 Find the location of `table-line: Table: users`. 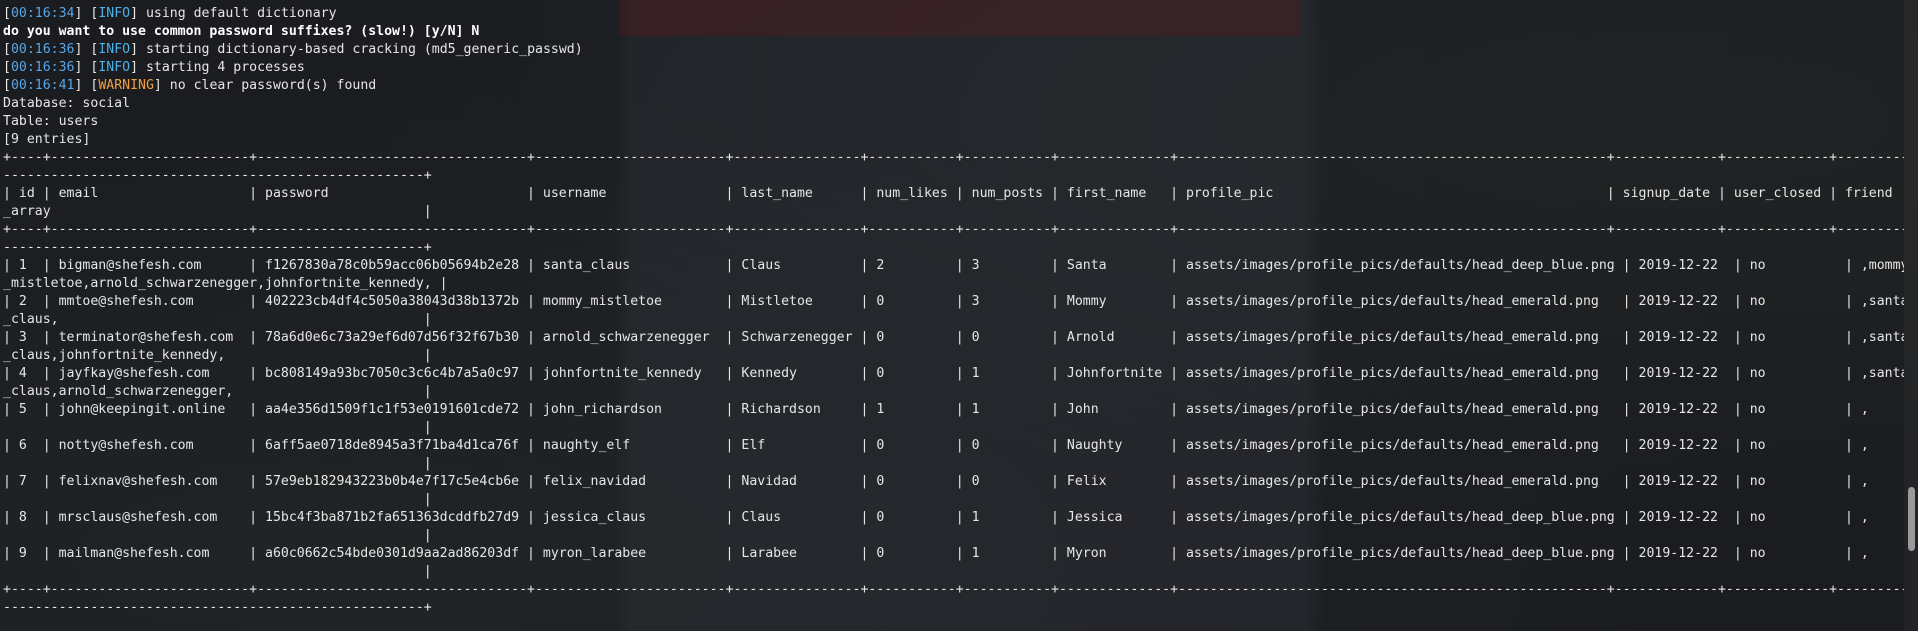

table-line: Table: users is located at coordinates (51, 121).